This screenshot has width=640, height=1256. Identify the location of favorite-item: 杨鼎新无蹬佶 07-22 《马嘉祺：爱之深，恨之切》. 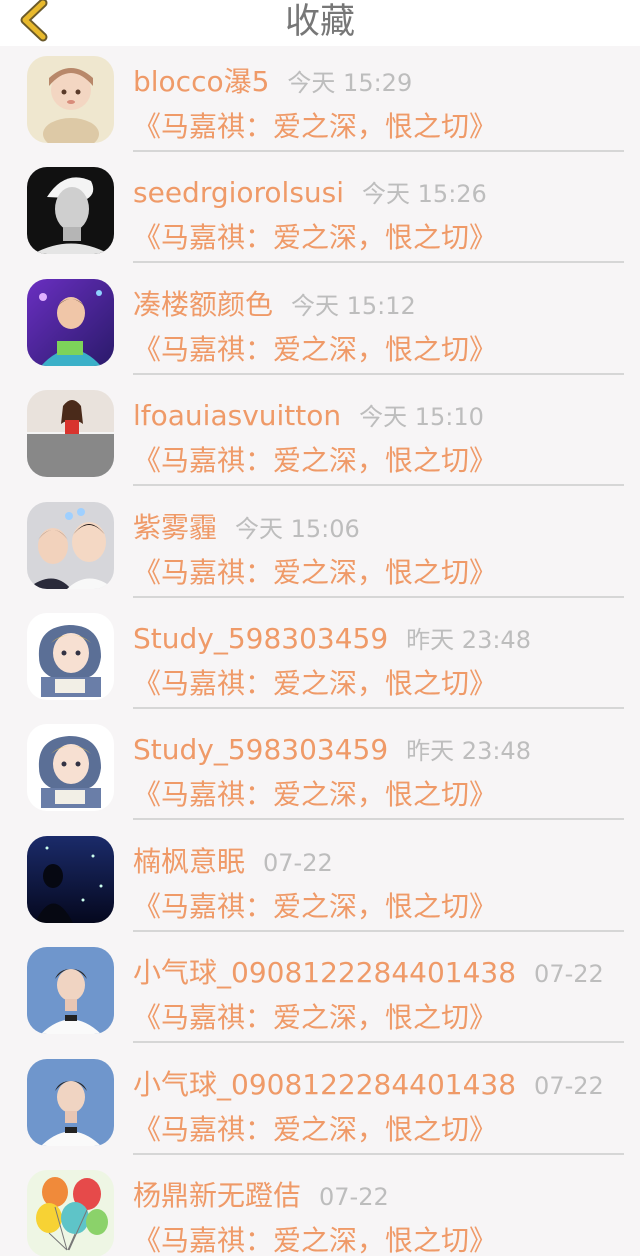
(320, 1208).